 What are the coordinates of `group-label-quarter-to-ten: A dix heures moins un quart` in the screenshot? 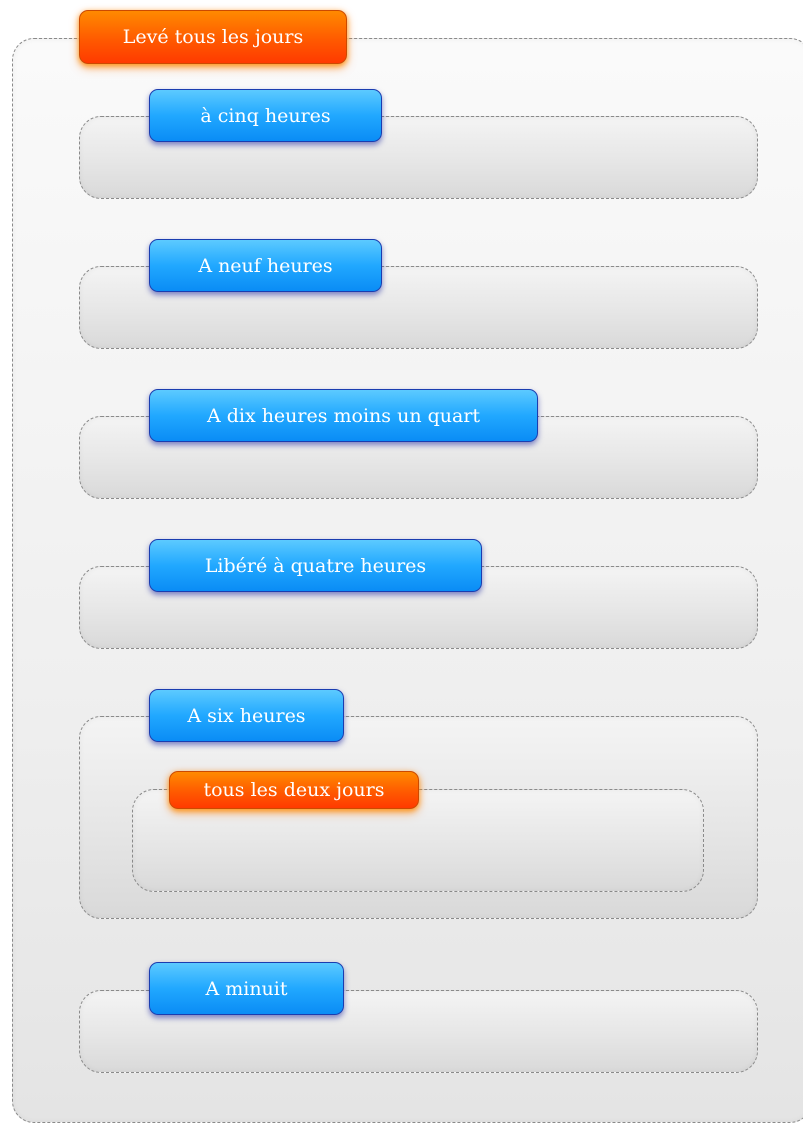 It's located at (343, 415).